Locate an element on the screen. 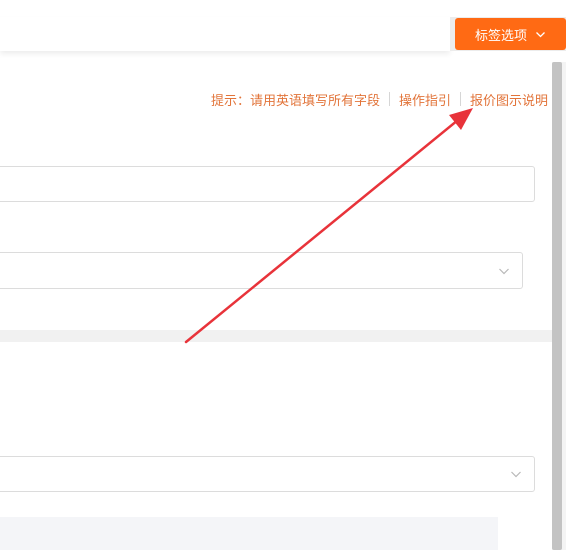 The height and width of the screenshot is (550, 566). top-bar: 标签选项 is located at coordinates (283, 31).